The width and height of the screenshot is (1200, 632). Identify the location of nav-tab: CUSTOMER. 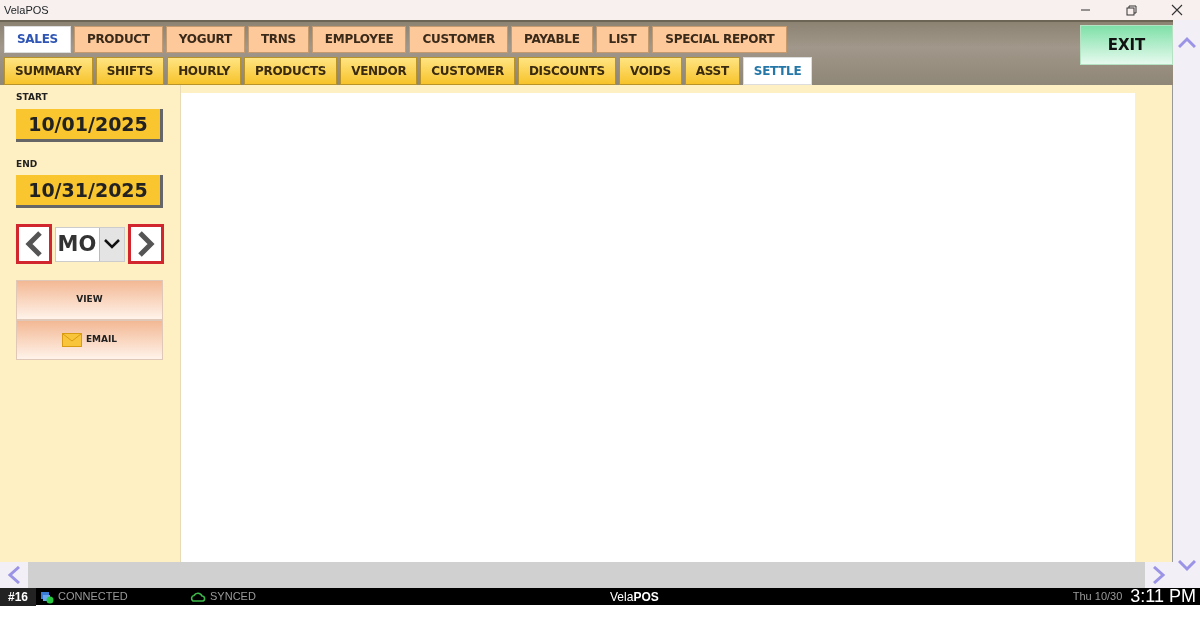
(459, 39).